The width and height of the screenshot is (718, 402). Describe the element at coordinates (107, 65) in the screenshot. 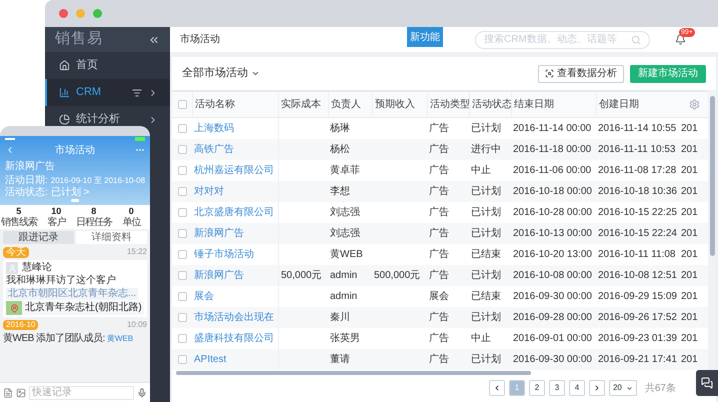

I see `sidebar-item: 首页` at that location.